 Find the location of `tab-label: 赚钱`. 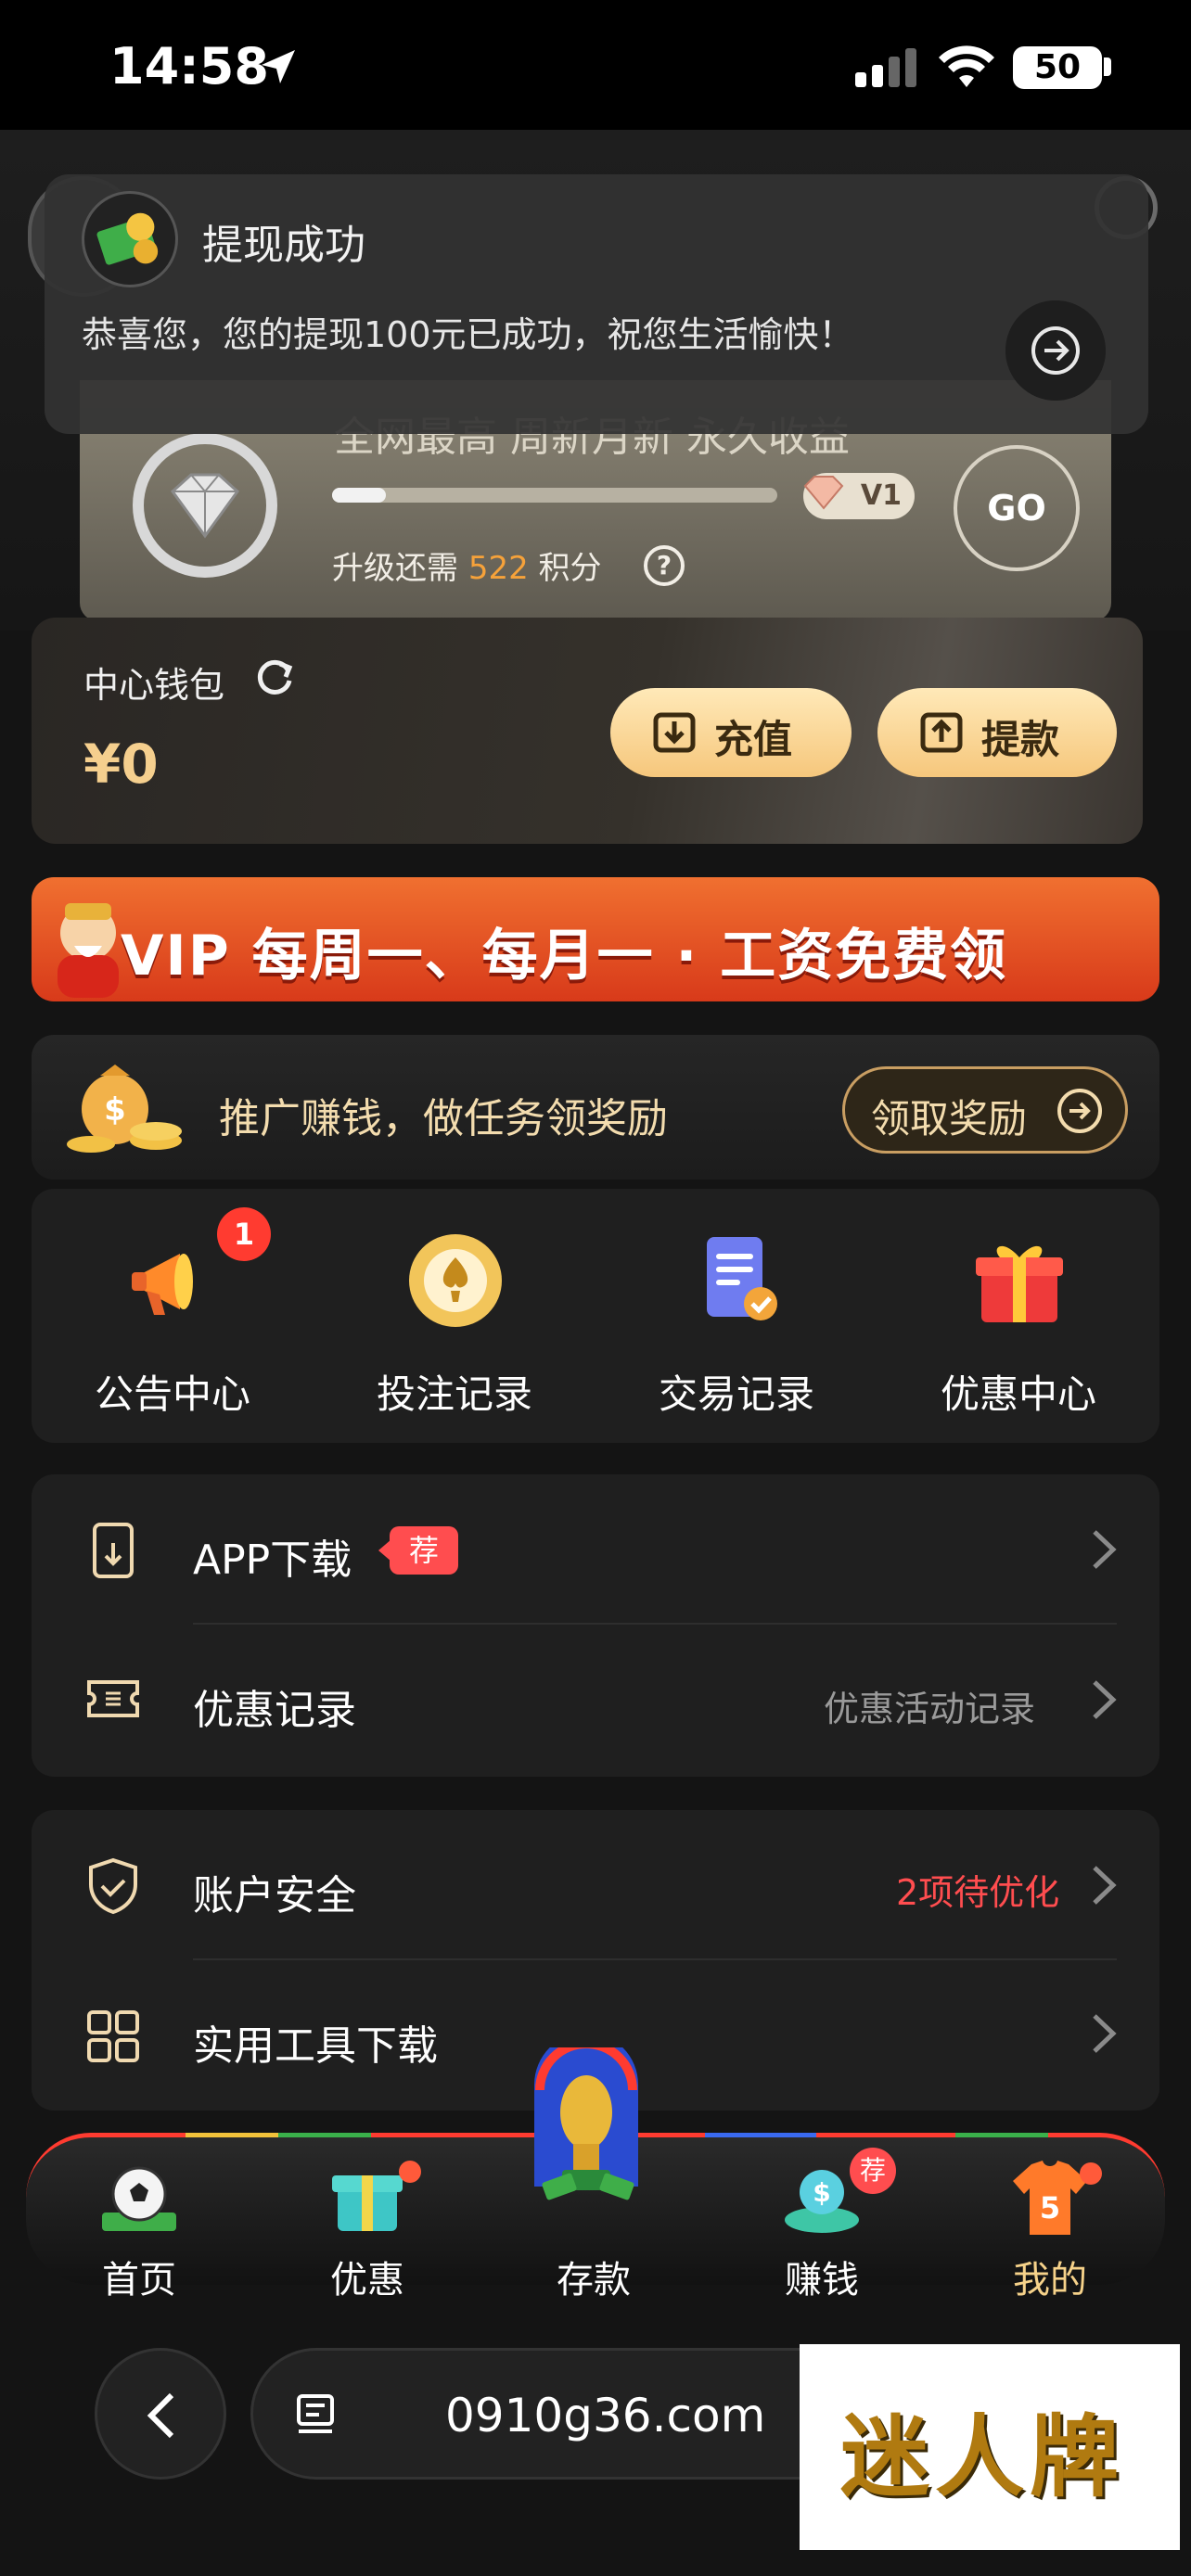

tab-label: 赚钱 is located at coordinates (822, 2280).